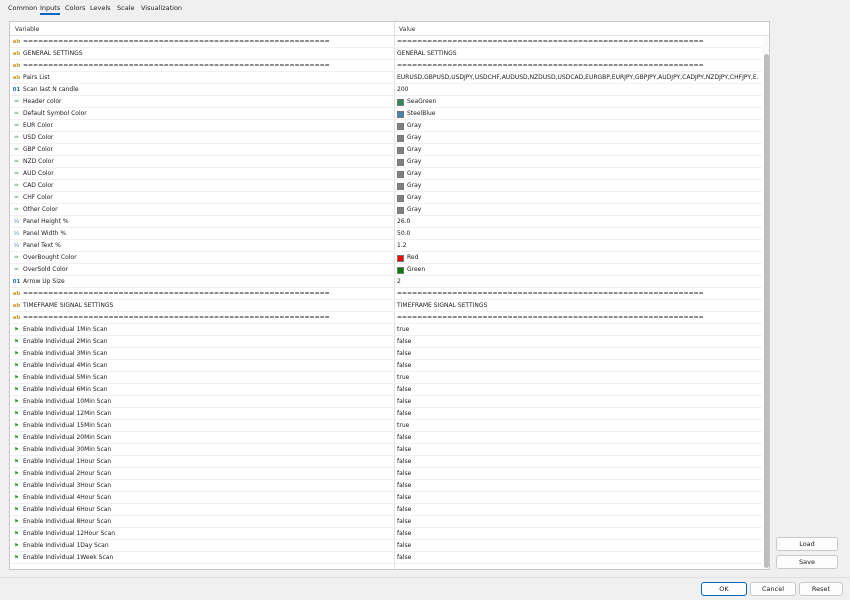 Image resolution: width=850 pixels, height=600 pixels. What do you see at coordinates (386, 486) in the screenshot?
I see `table-row: ⚑ Enable Individual 3Hour Scan false` at bounding box center [386, 486].